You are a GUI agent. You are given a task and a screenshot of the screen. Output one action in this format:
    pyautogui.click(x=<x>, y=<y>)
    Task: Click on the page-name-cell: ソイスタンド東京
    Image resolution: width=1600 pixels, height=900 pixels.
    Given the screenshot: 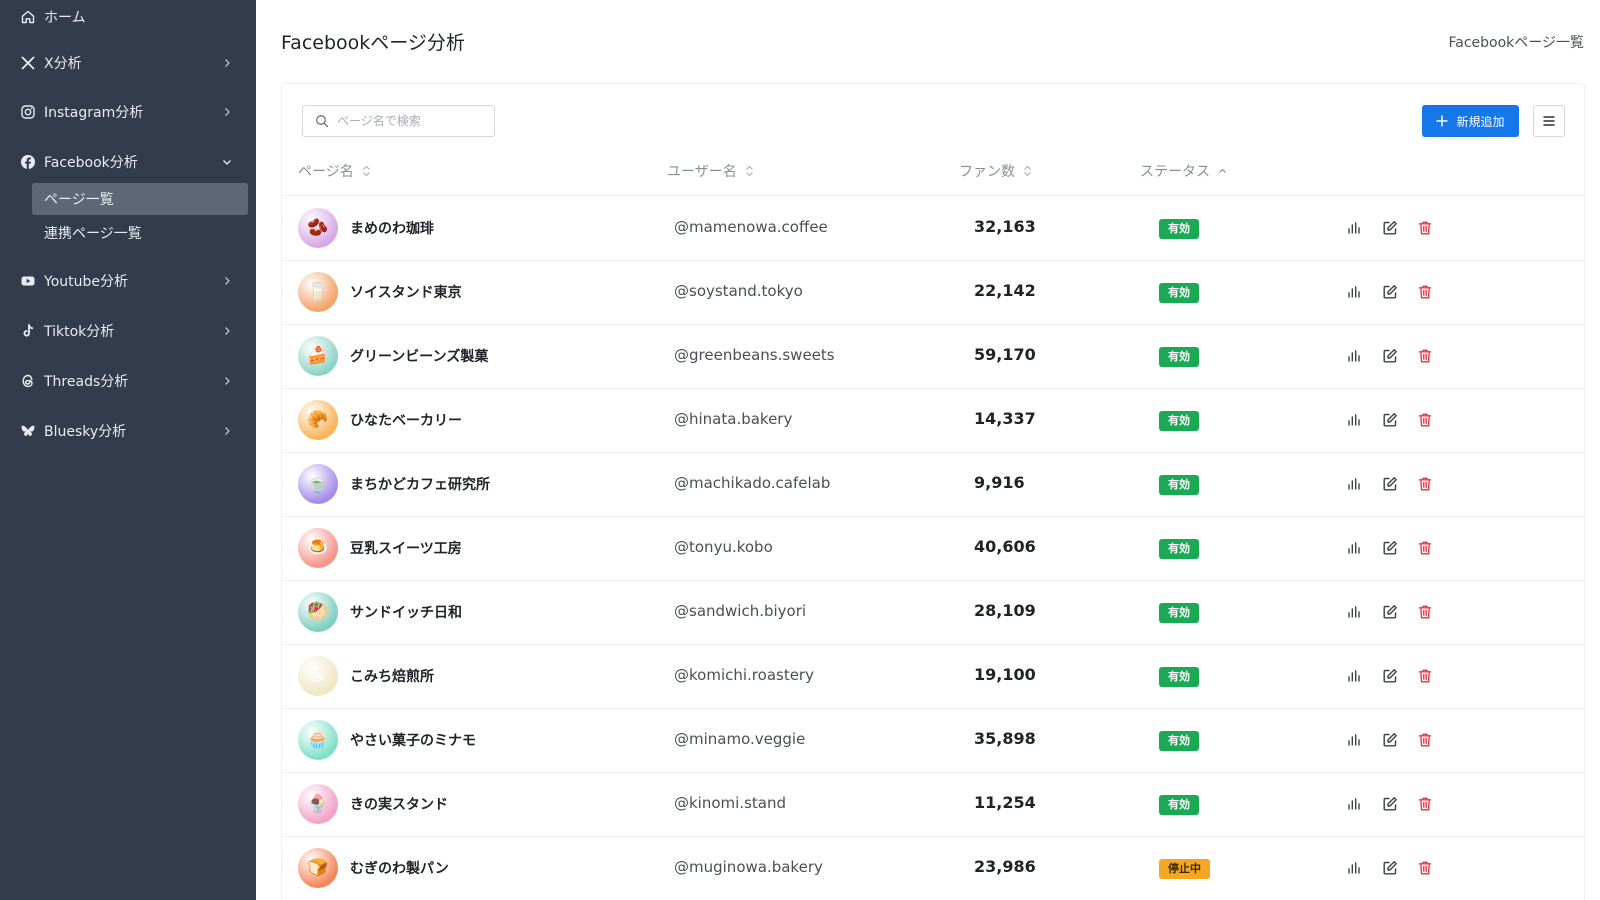 What is the action you would take?
    pyautogui.click(x=406, y=292)
    